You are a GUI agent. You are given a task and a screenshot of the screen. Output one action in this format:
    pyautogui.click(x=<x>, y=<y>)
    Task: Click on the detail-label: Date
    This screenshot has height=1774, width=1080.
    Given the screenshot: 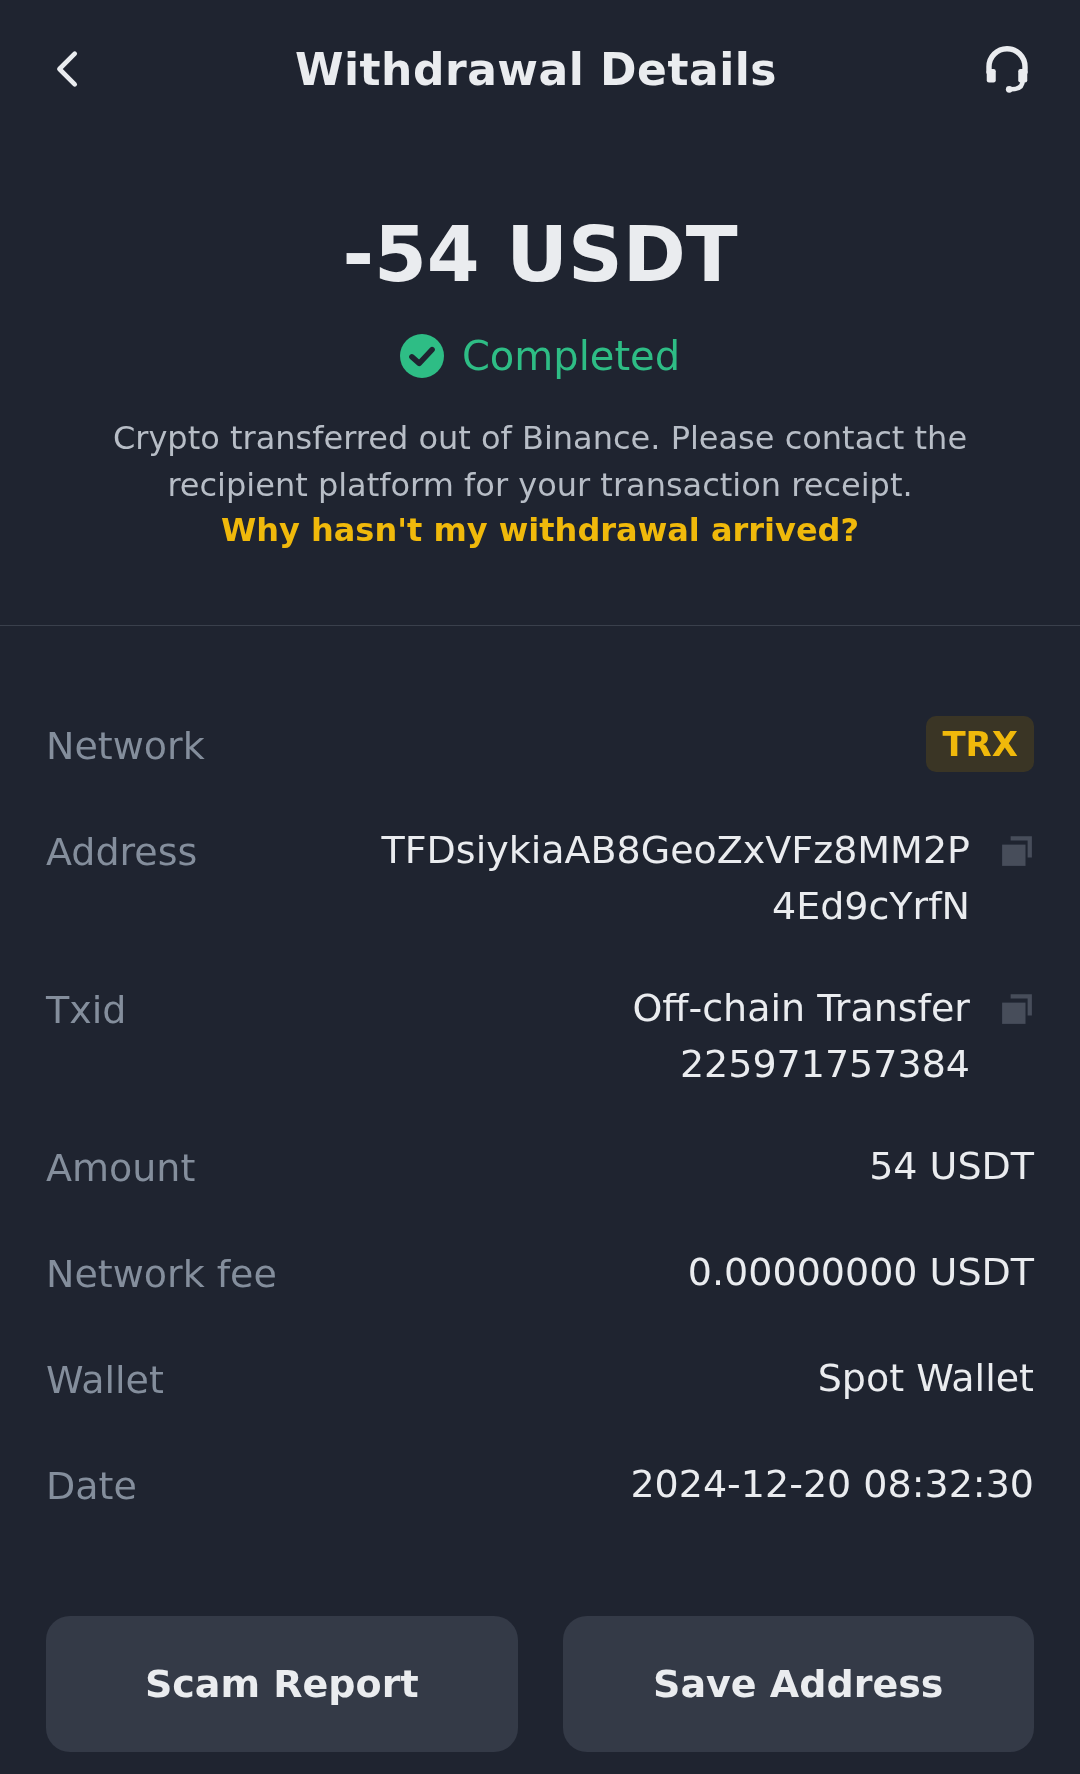 What is the action you would take?
    pyautogui.click(x=91, y=1486)
    